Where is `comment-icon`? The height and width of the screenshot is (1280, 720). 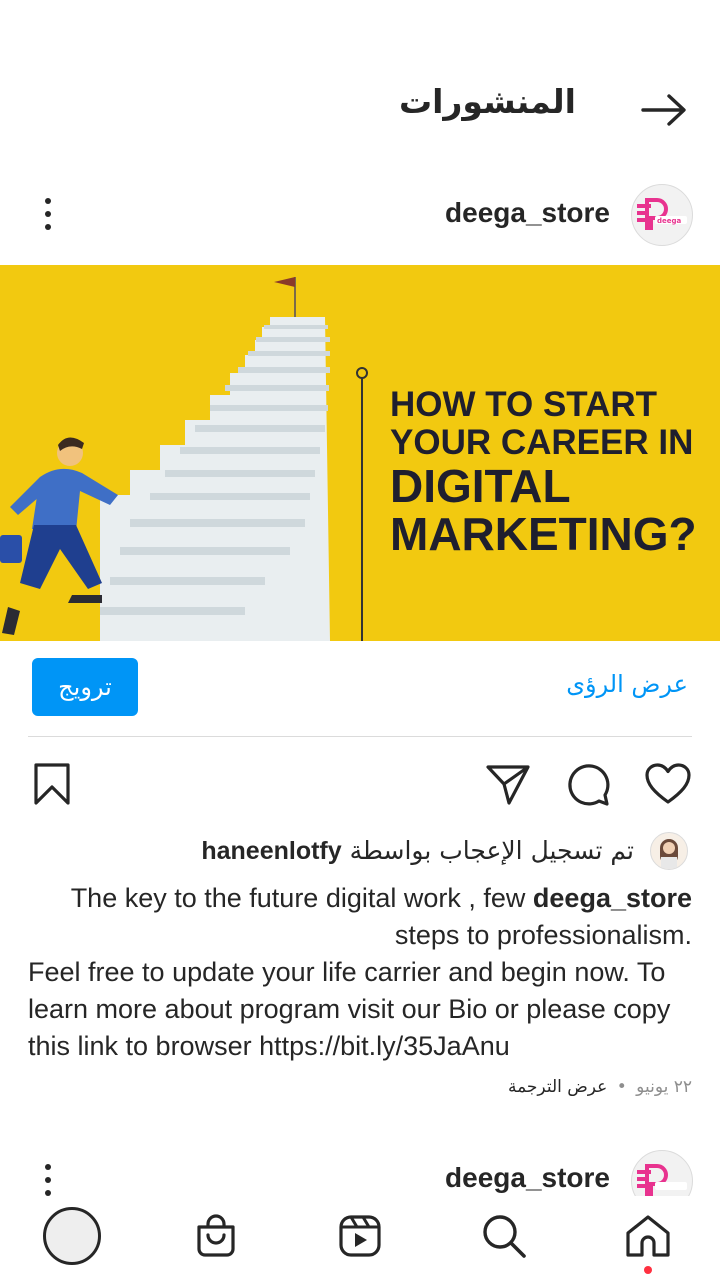 comment-icon is located at coordinates (589, 785).